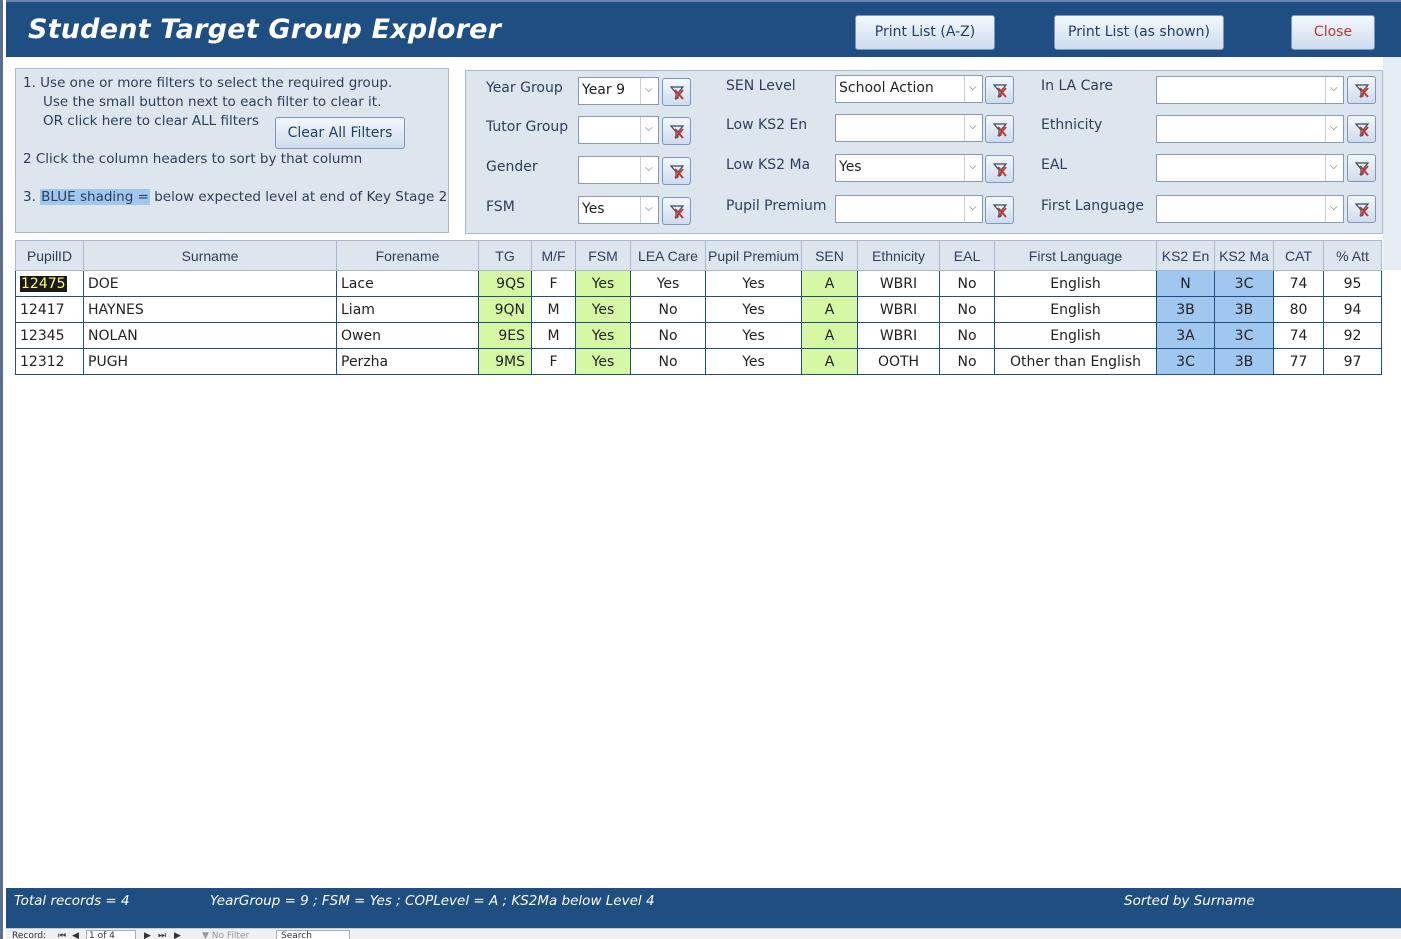 This screenshot has height=939, width=1401. Describe the element at coordinates (210, 335) in the screenshot. I see `cell-surname: NOLAN` at that location.